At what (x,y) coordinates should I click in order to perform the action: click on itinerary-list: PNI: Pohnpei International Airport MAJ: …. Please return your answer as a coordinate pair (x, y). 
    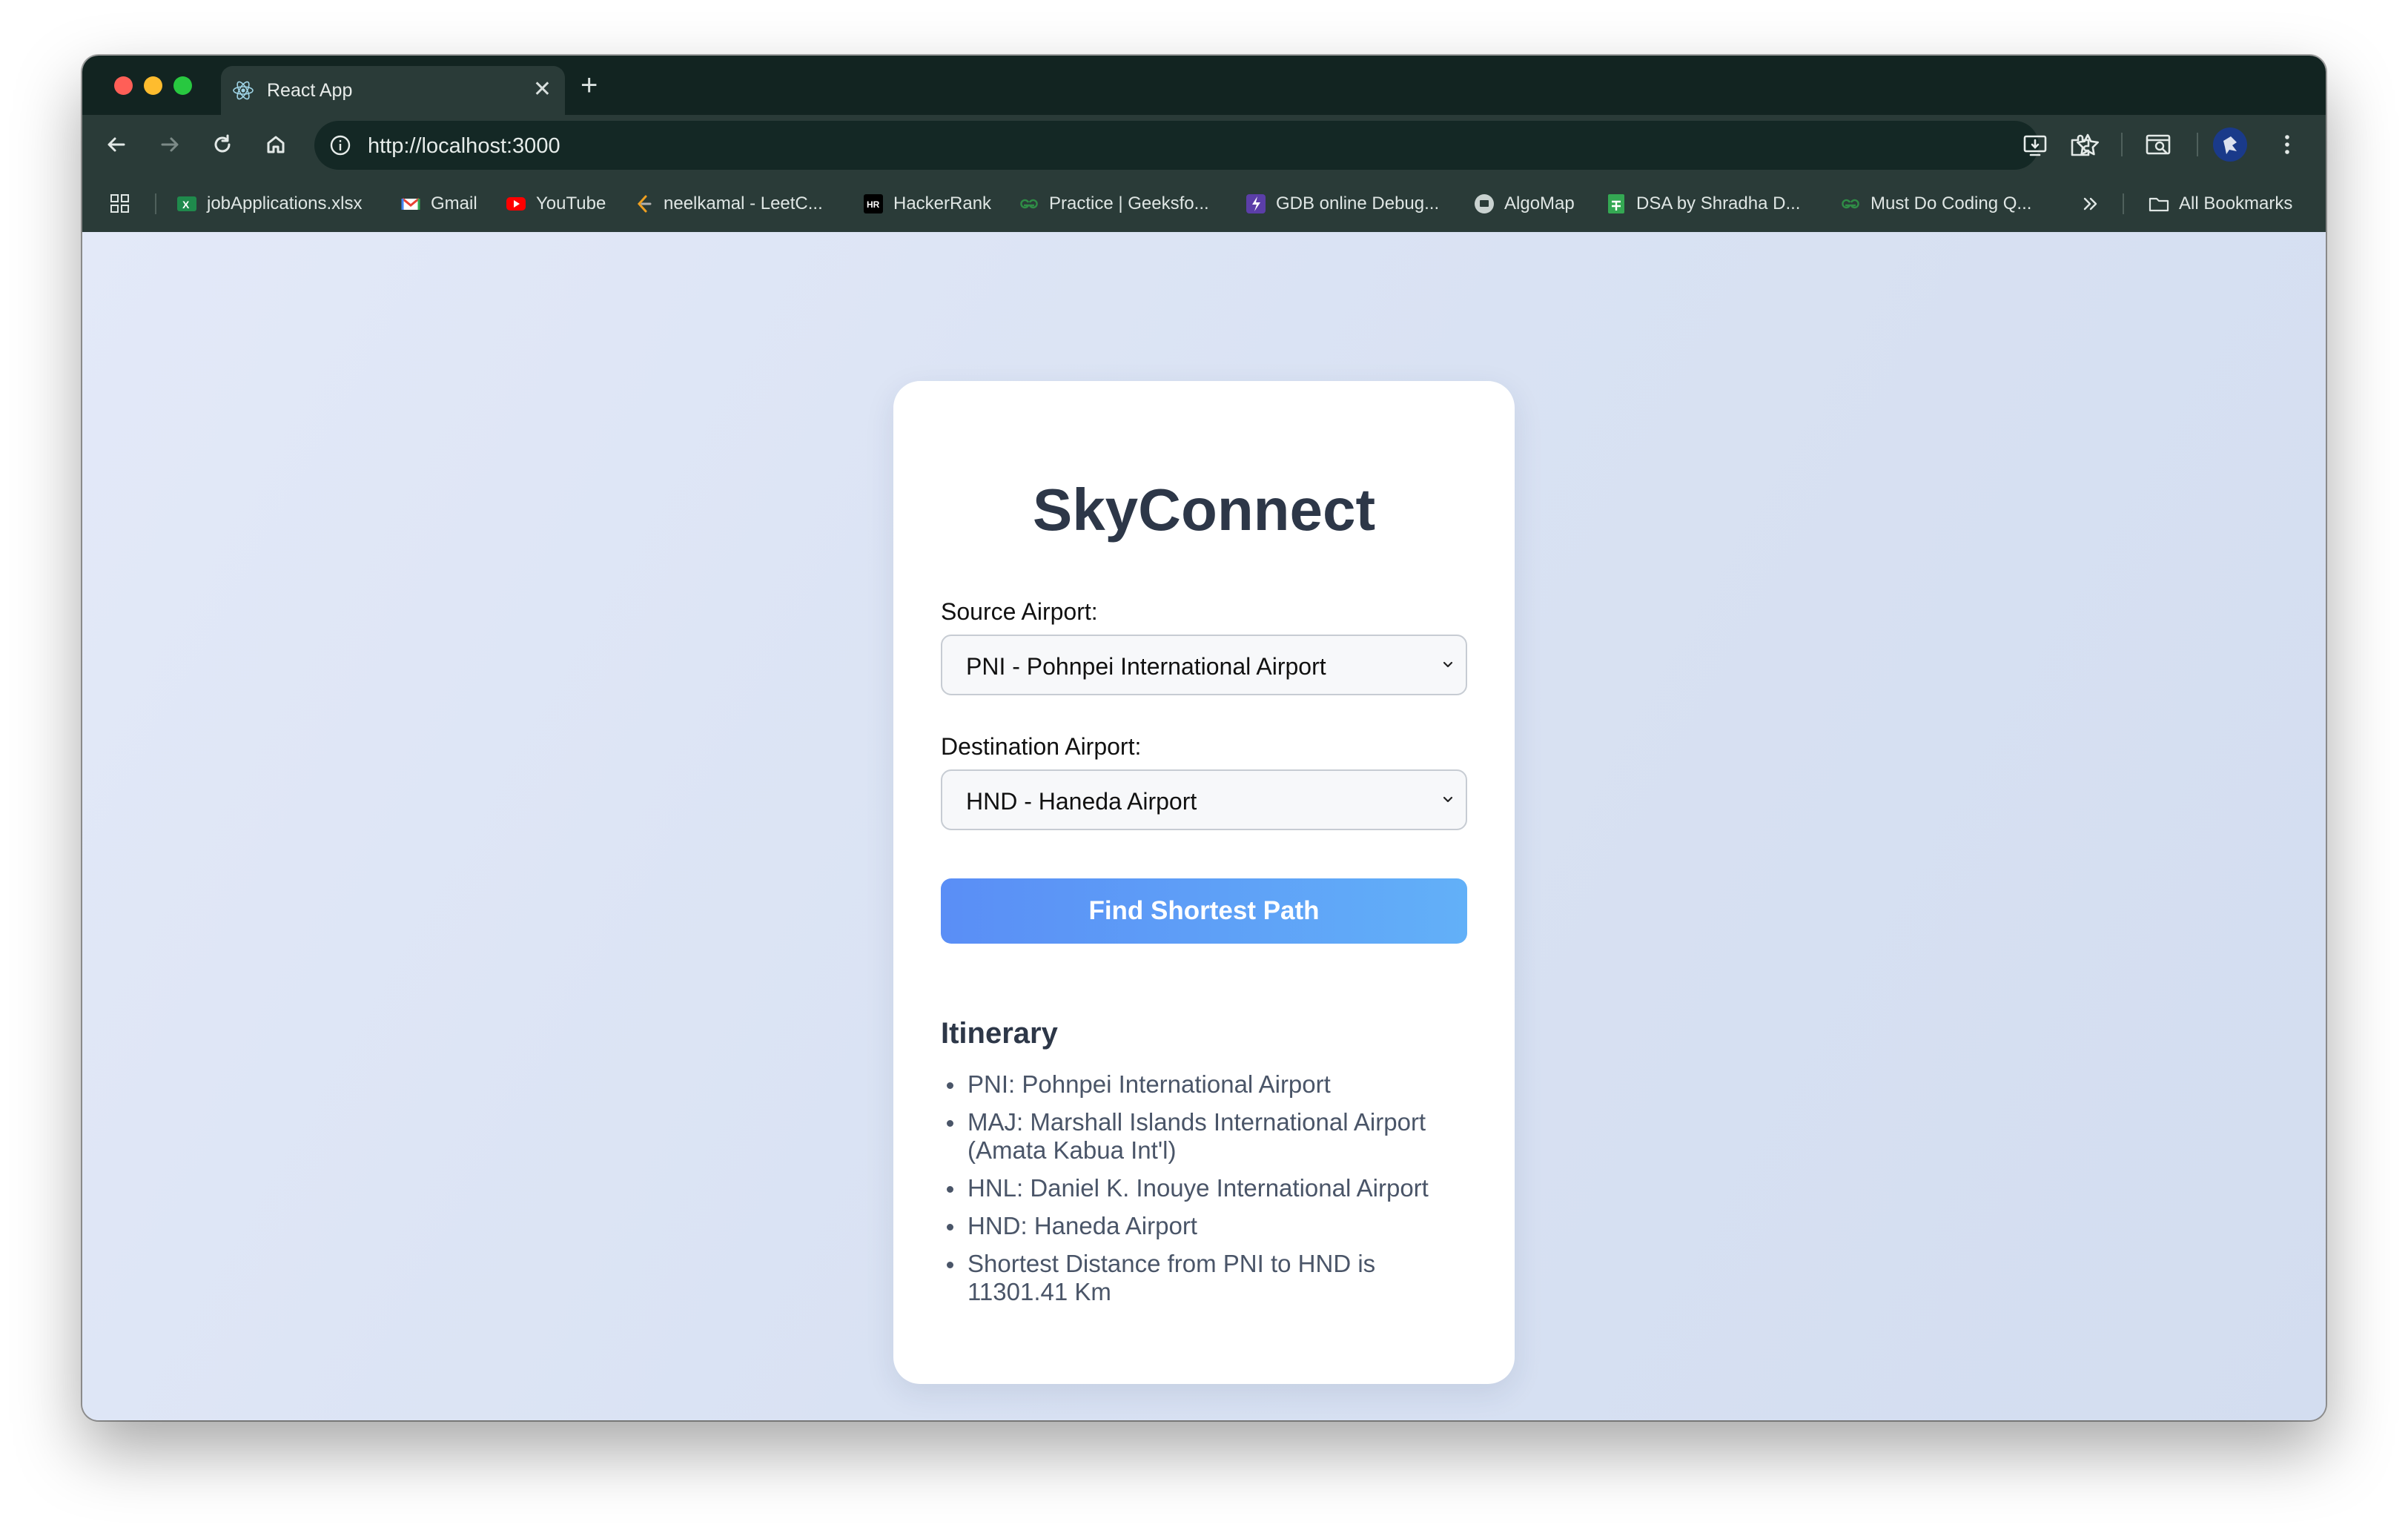
    Looking at the image, I should click on (1208, 1193).